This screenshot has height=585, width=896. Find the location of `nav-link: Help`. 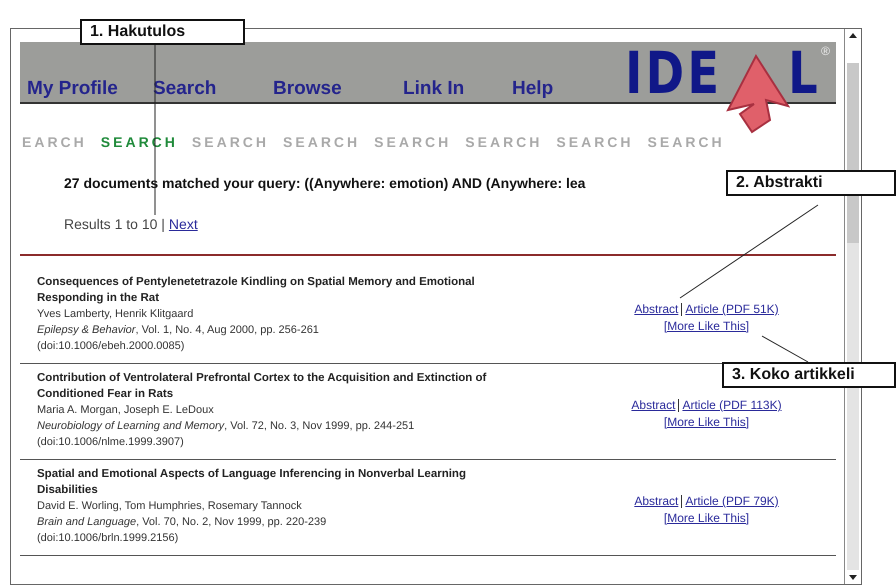

nav-link: Help is located at coordinates (552, 89).